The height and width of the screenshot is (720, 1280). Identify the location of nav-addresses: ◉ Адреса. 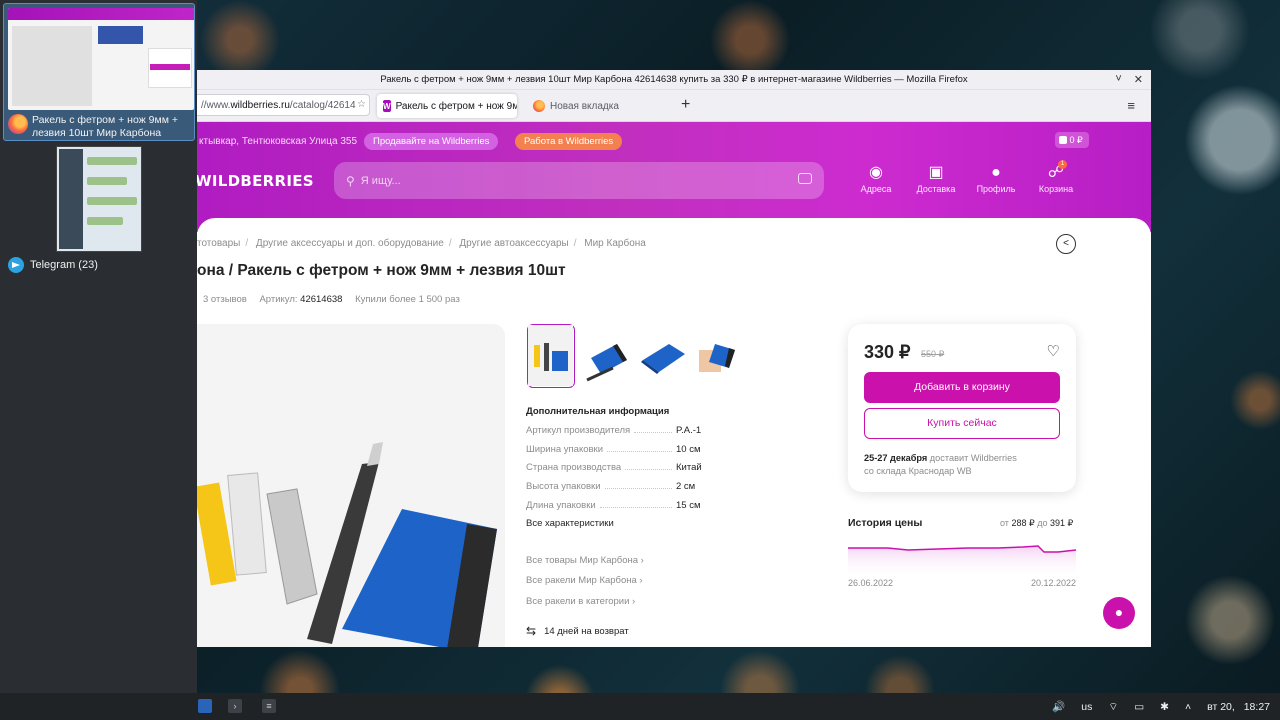
(876, 178).